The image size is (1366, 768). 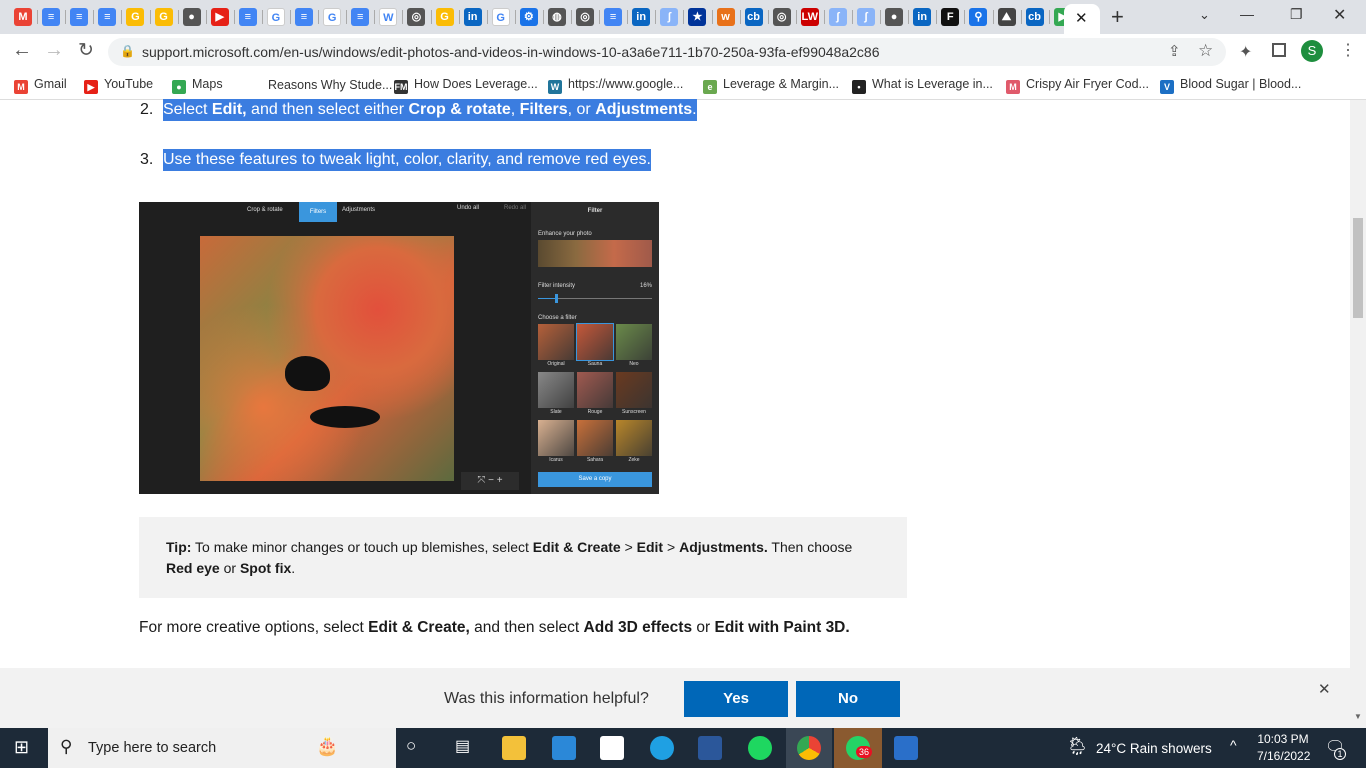 I want to click on active-tab: ✕, so click(x=1082, y=19).